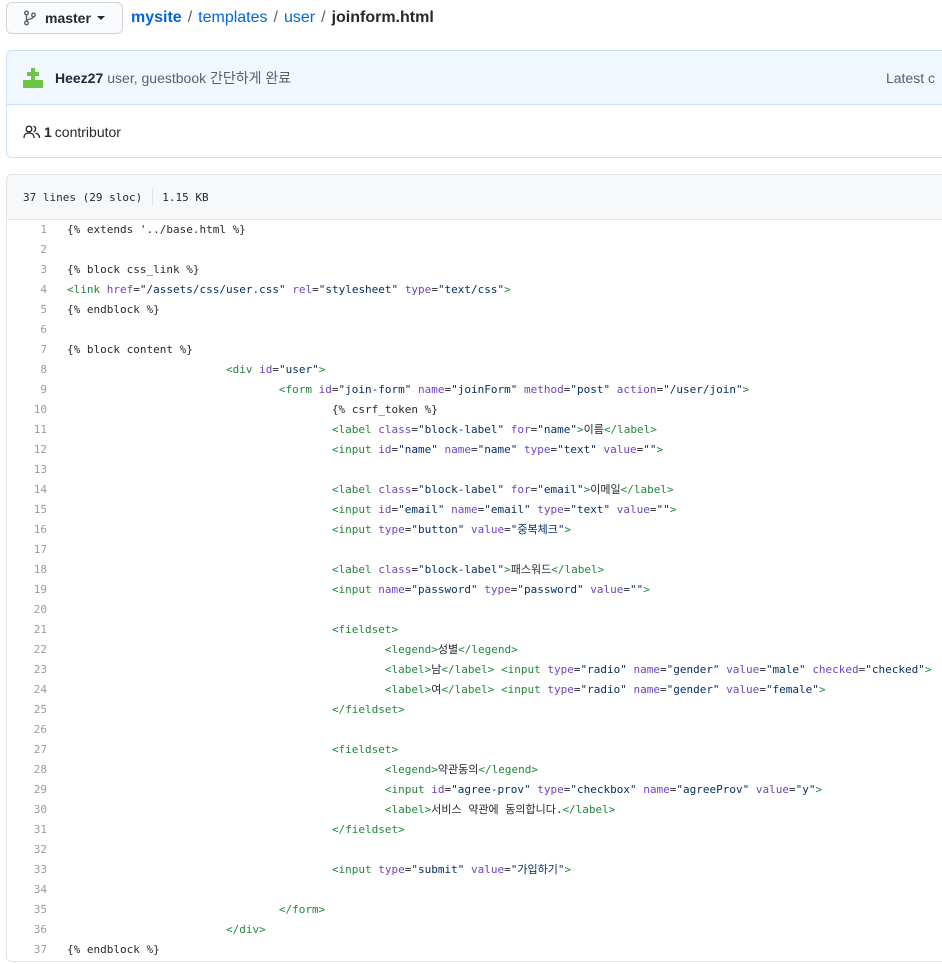  Describe the element at coordinates (27, 850) in the screenshot. I see `line-number: 32` at that location.